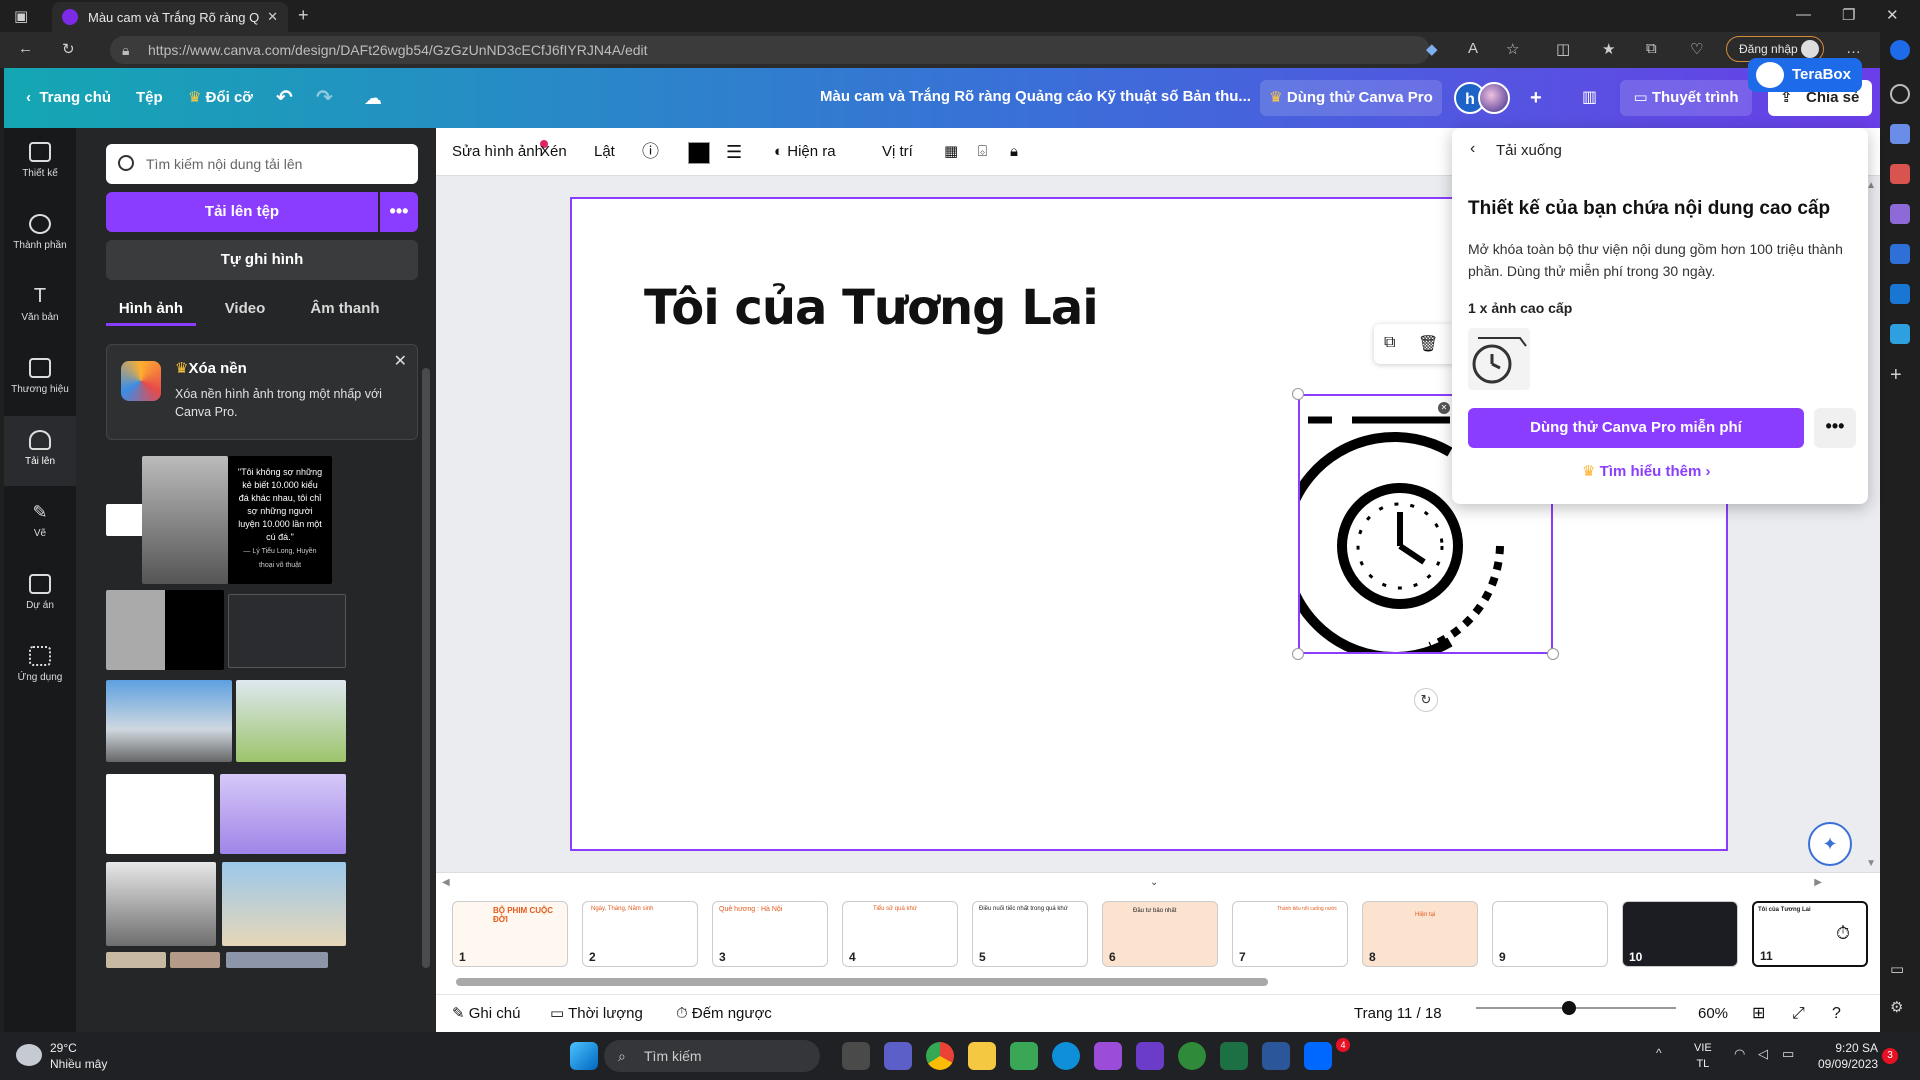 The width and height of the screenshot is (1920, 1080). Describe the element at coordinates (1192, 1056) in the screenshot. I see `xbox-icon` at that location.